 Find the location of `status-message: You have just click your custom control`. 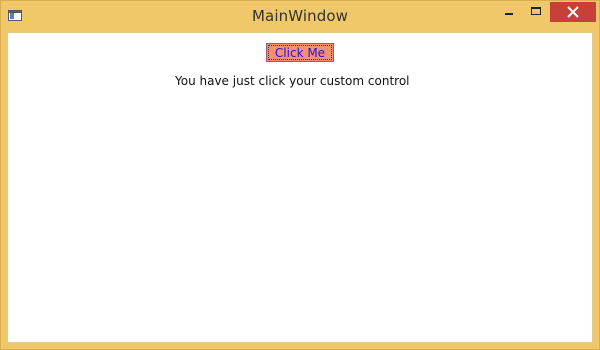

status-message: You have just click your custom control is located at coordinates (292, 81).